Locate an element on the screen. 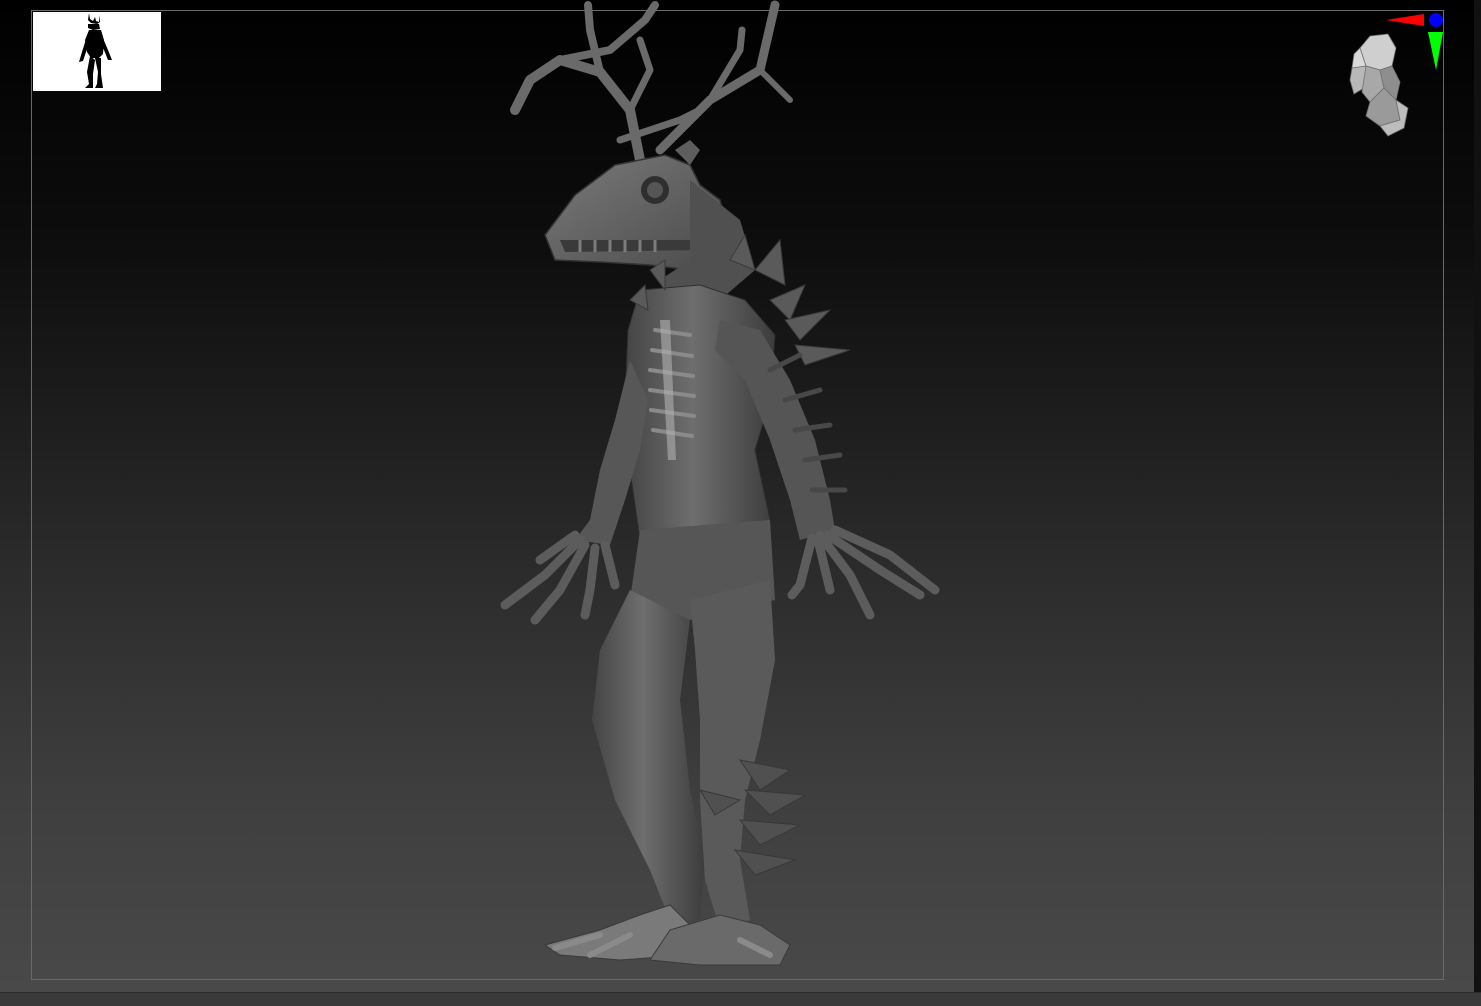 This screenshot has width=1481, height=1006. head-navigation-icon is located at coordinates (1395, 73).